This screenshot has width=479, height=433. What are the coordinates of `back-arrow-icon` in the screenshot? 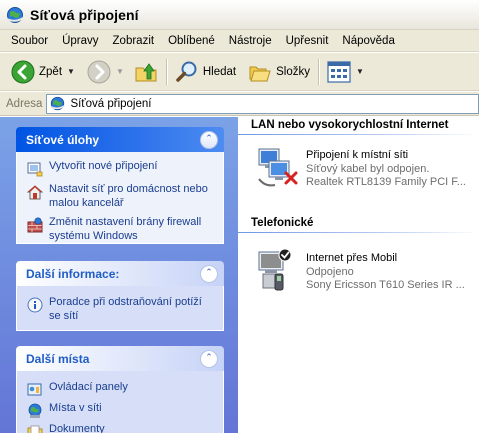 It's located at (23, 71).